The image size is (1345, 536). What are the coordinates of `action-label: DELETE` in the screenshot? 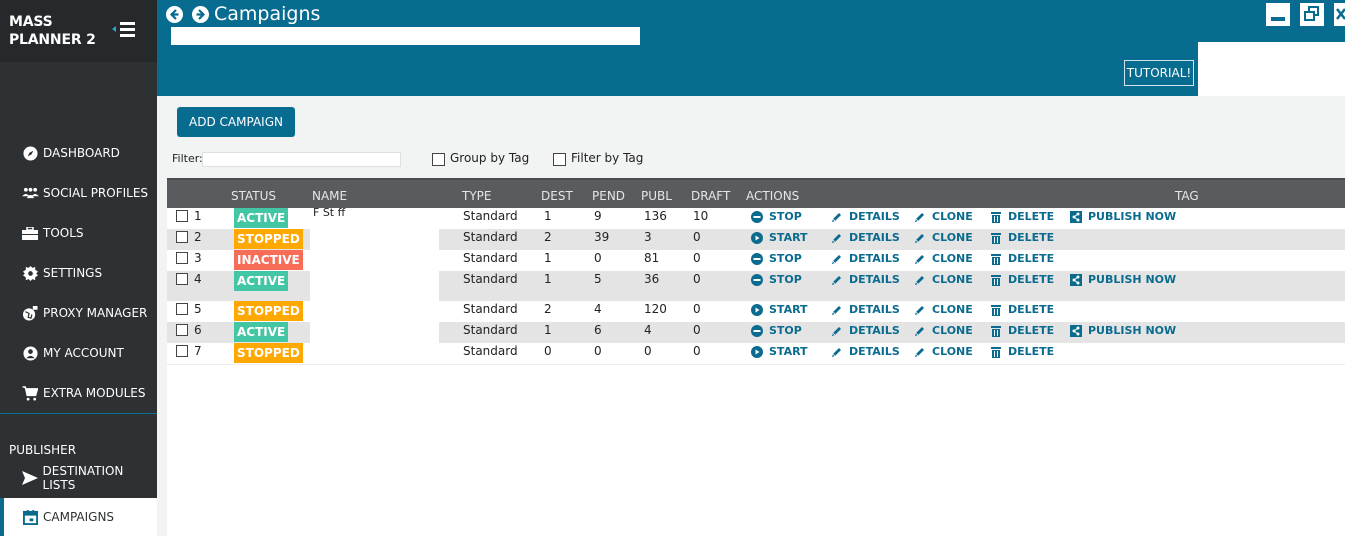 It's located at (1031, 216).